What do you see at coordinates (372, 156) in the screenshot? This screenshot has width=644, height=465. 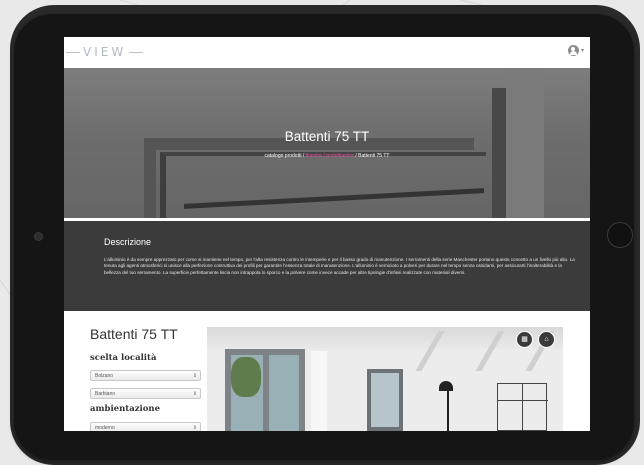 I see `breadcrumb-current: / Battenti 75 TT` at bounding box center [372, 156].